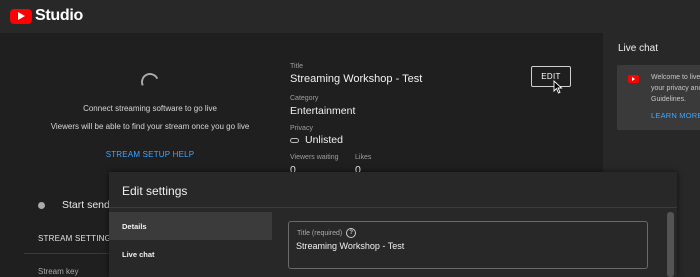 This screenshot has width=700, height=277. I want to click on loading-spinner-icon, so click(150, 82).